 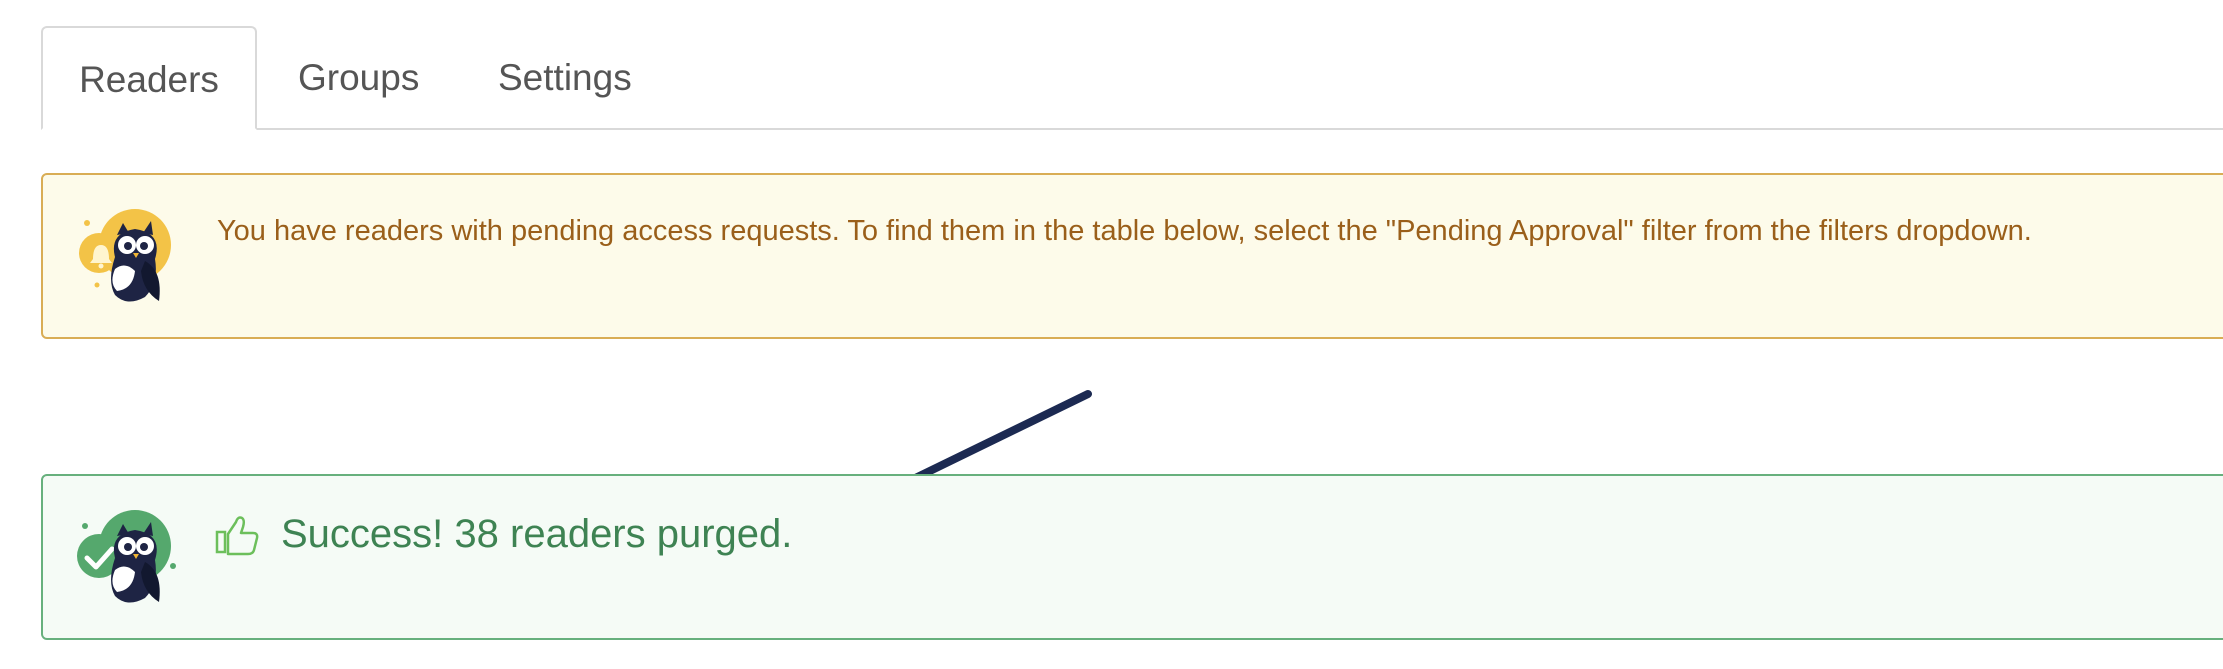 I want to click on success-message: Success! 38 readers purged., so click(x=537, y=534).